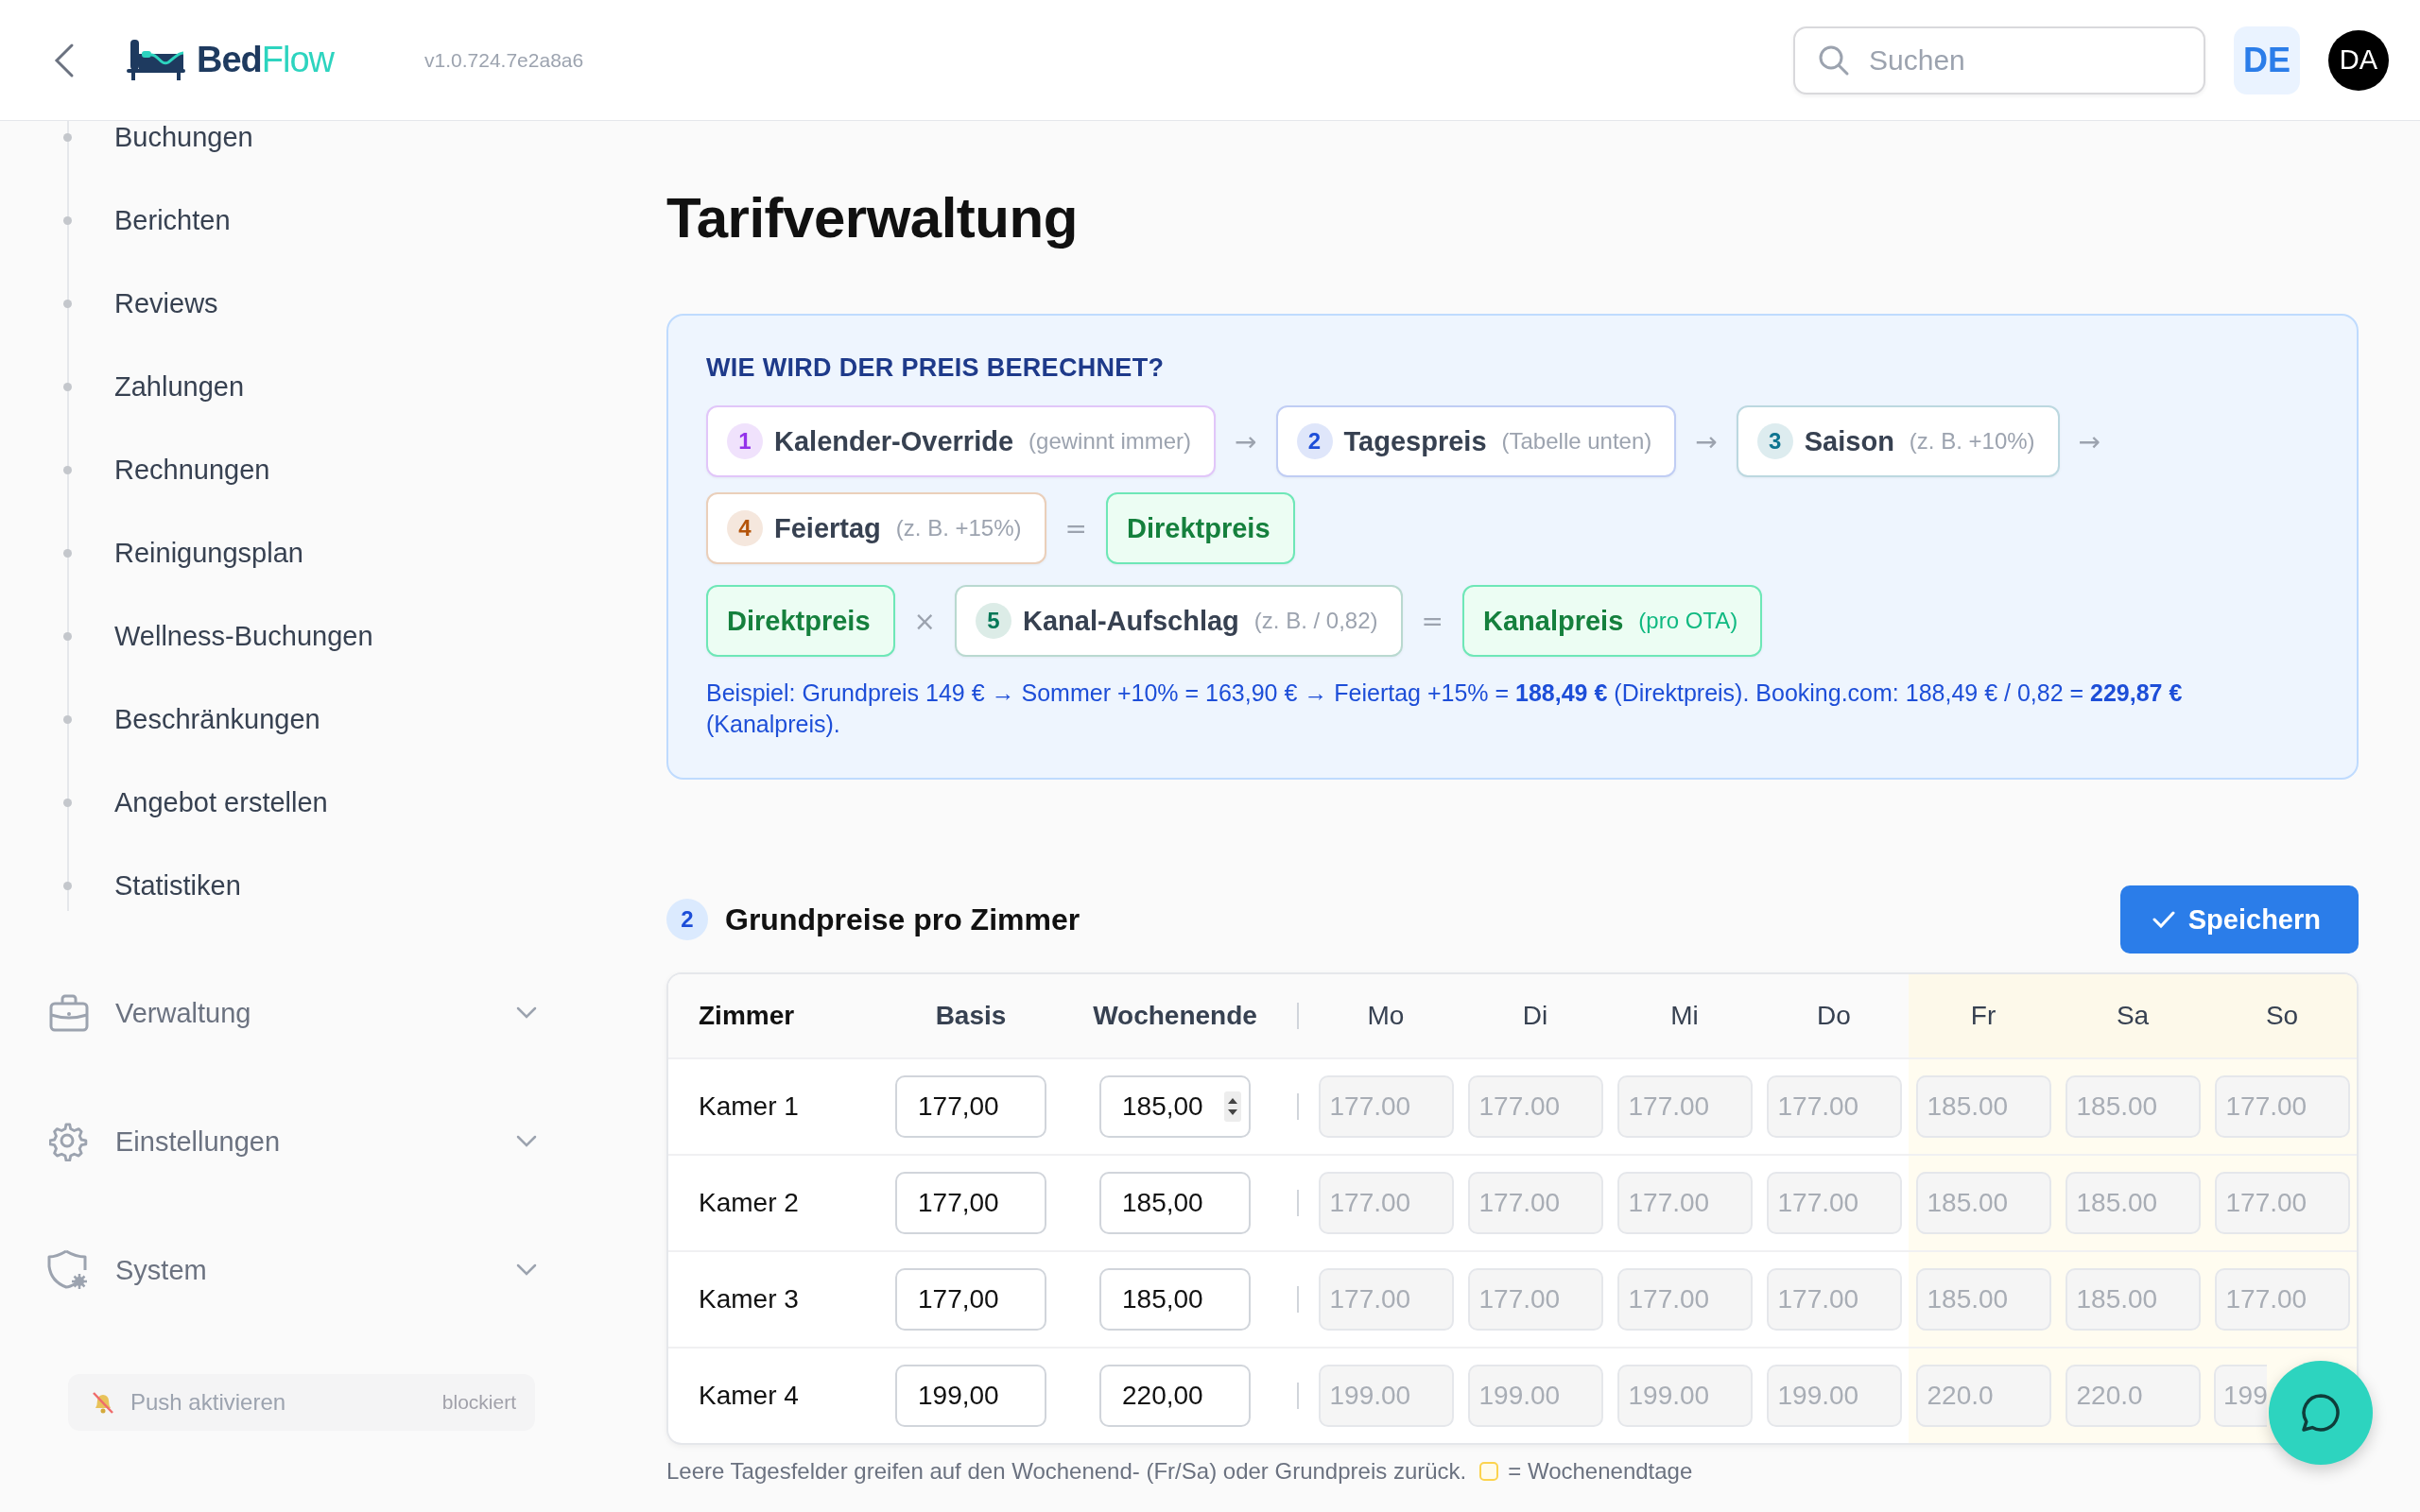  I want to click on step-pill: 4 Feiertag (z. B. +15%), so click(876, 528).